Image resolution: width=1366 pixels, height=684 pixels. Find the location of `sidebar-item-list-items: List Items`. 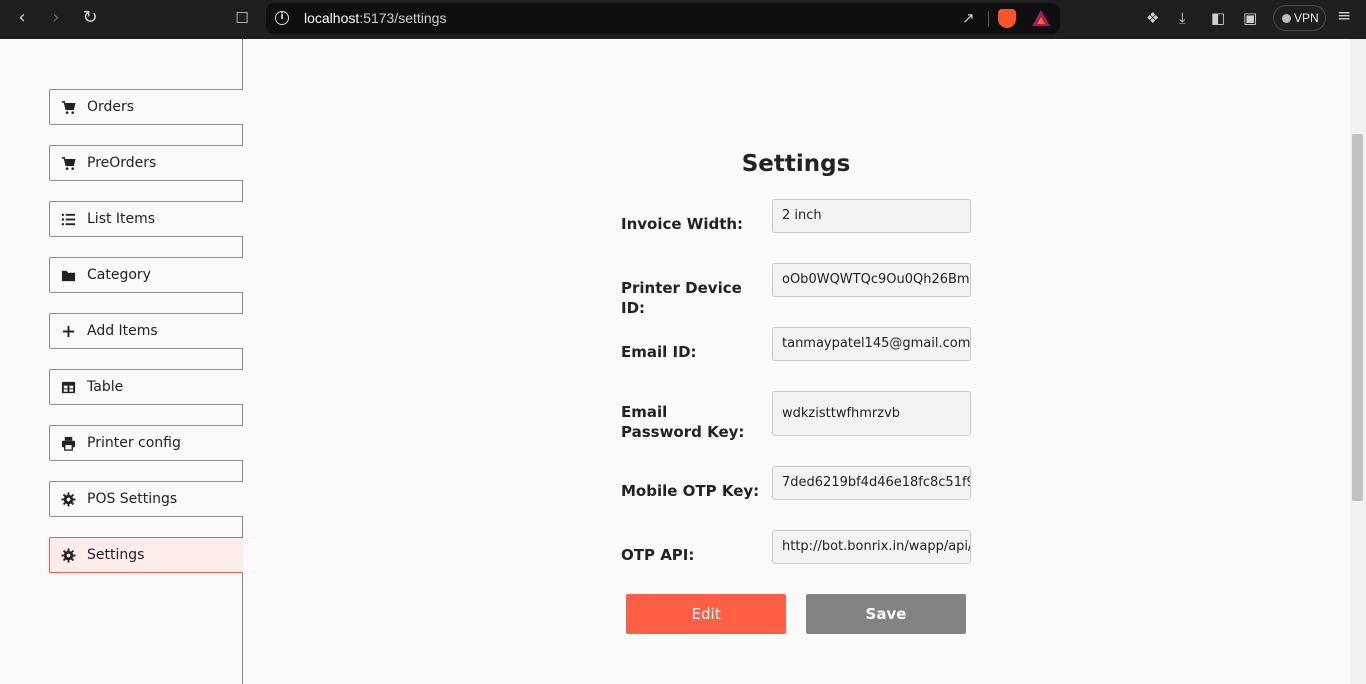

sidebar-item-list-items: List Items is located at coordinates (146, 219).